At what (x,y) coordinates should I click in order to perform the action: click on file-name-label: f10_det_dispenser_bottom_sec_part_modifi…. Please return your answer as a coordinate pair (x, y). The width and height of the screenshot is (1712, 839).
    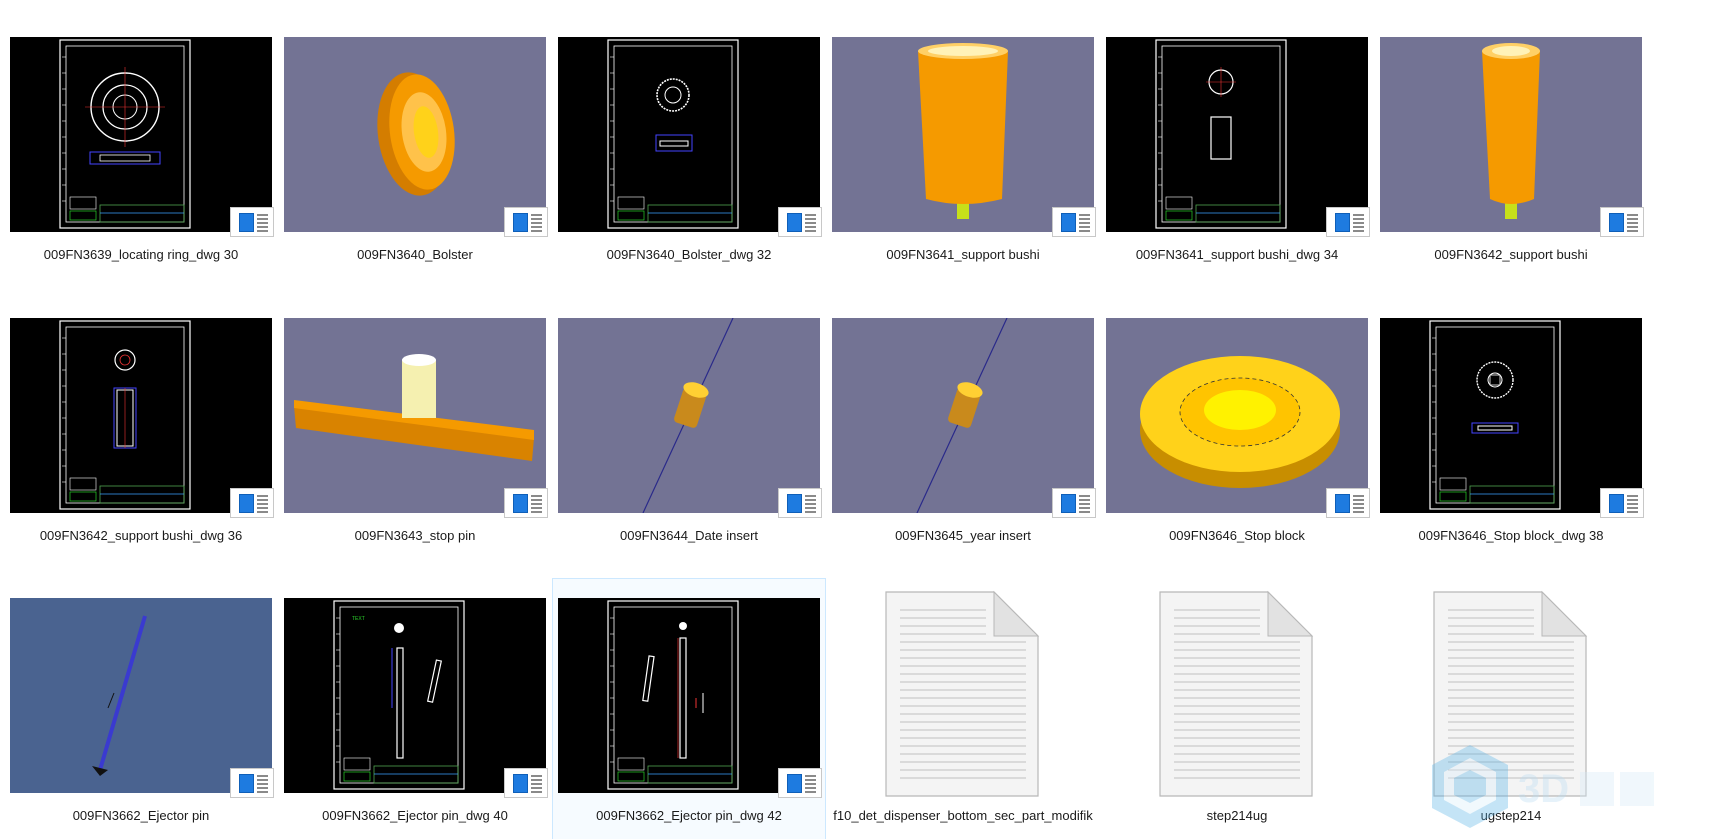
    Looking at the image, I should click on (963, 815).